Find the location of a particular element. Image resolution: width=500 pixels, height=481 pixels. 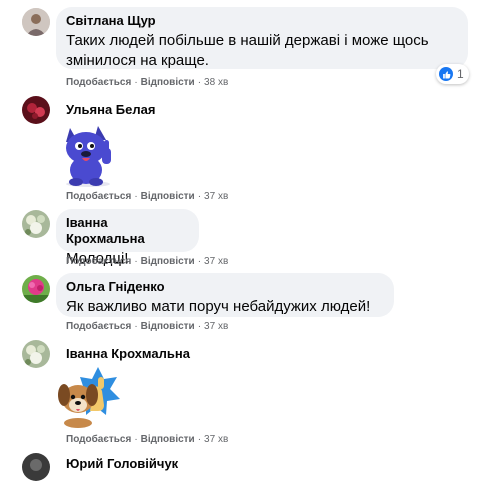

comment-actions: Подобається · Відповісти · 38 хв is located at coordinates (147, 82).